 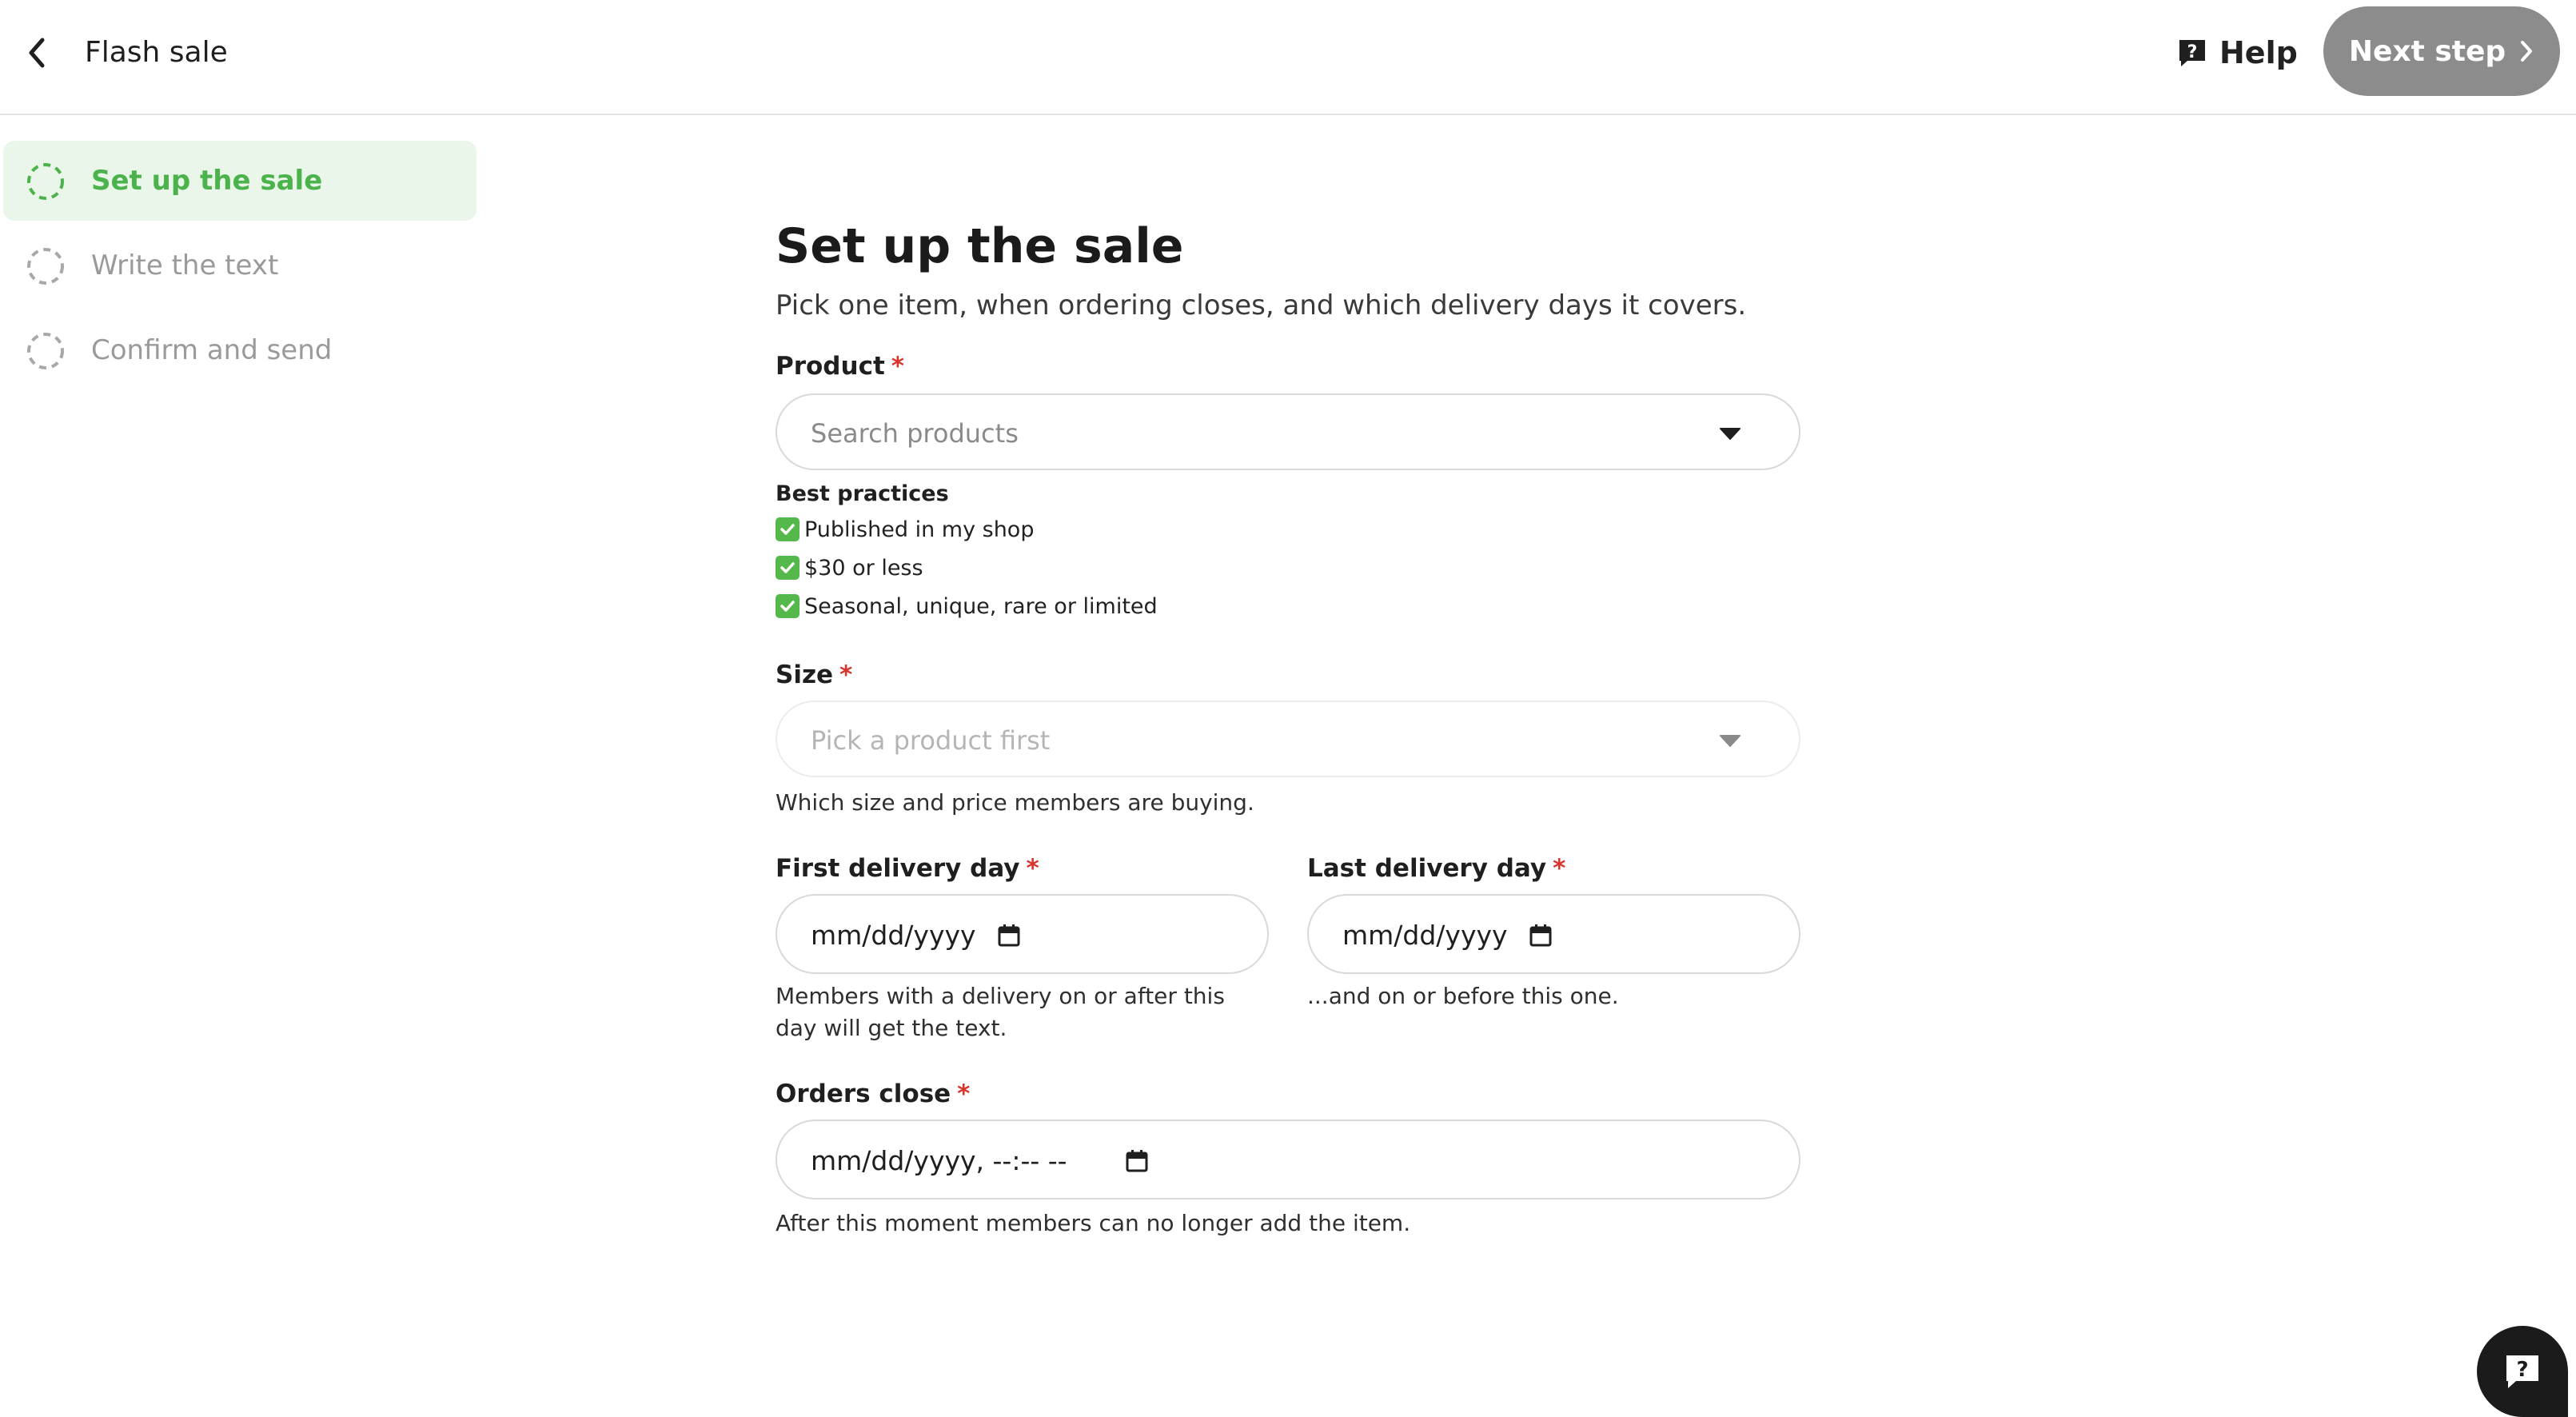 I want to click on orders-close-datetime-input: mm/dd/yyyy, --:-- --, so click(x=1288, y=1160).